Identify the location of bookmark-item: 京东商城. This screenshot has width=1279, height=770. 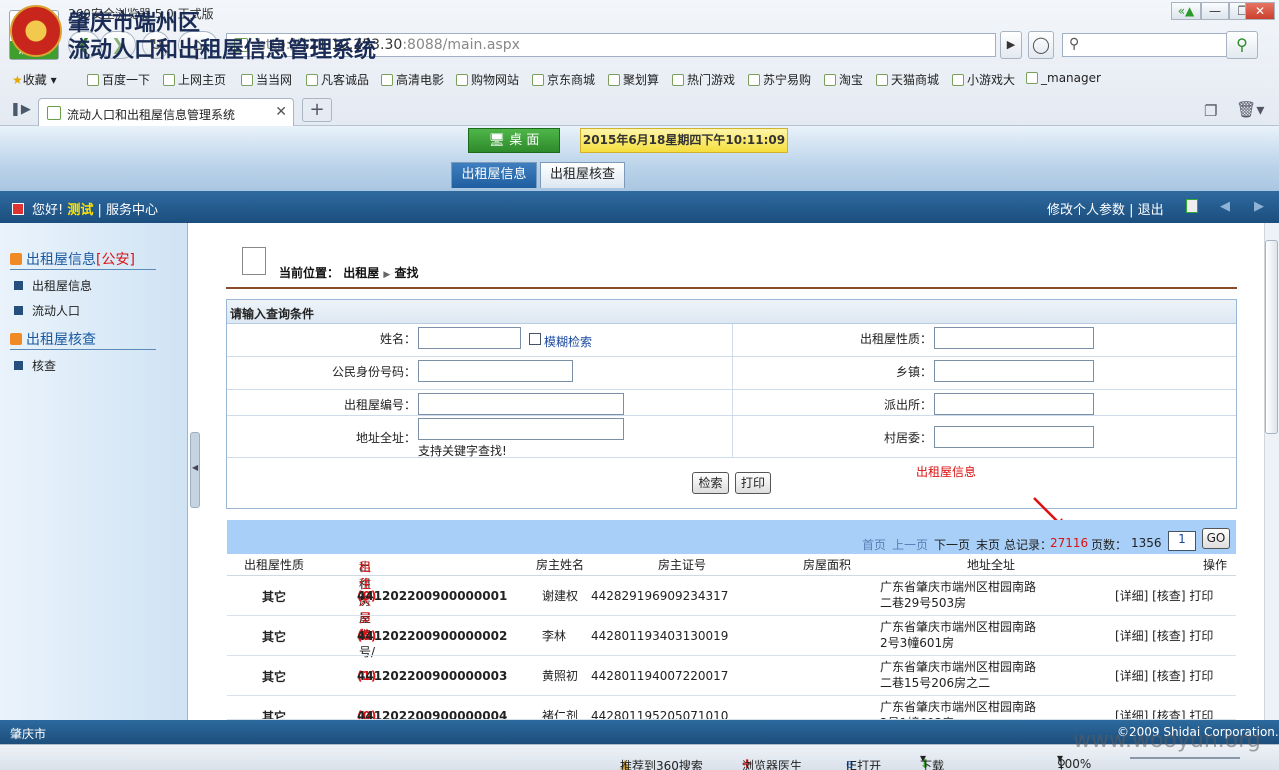
(563, 79).